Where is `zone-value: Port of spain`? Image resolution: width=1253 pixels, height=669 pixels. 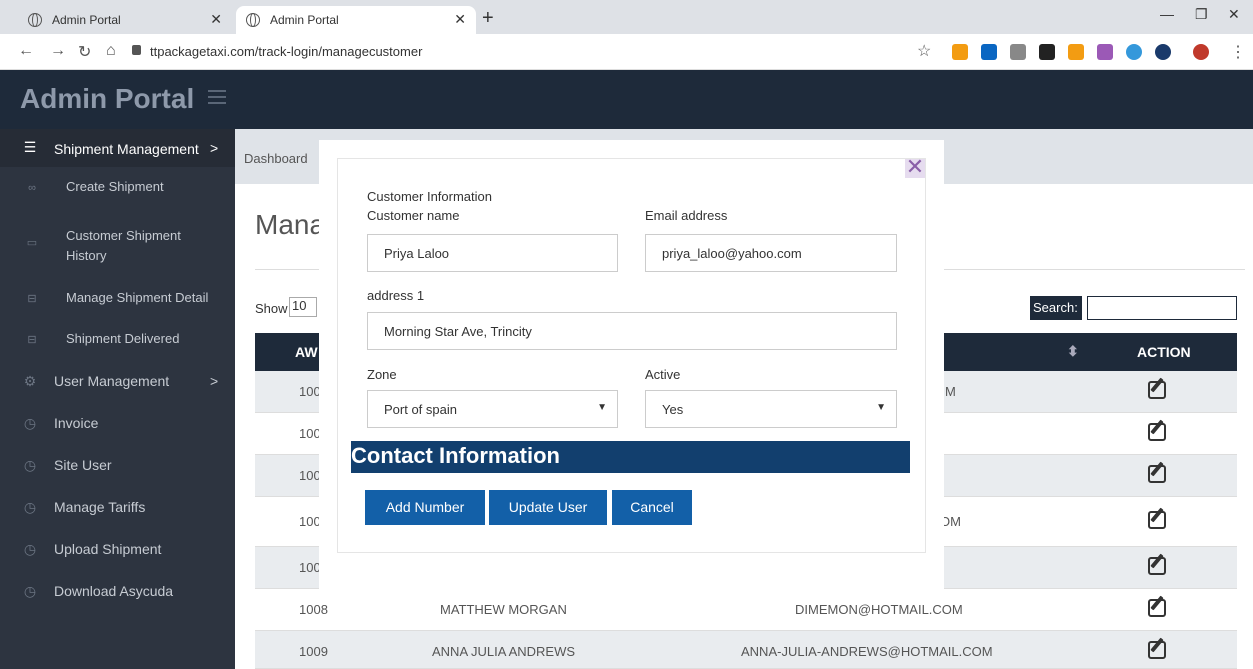
zone-value: Port of spain is located at coordinates (420, 409).